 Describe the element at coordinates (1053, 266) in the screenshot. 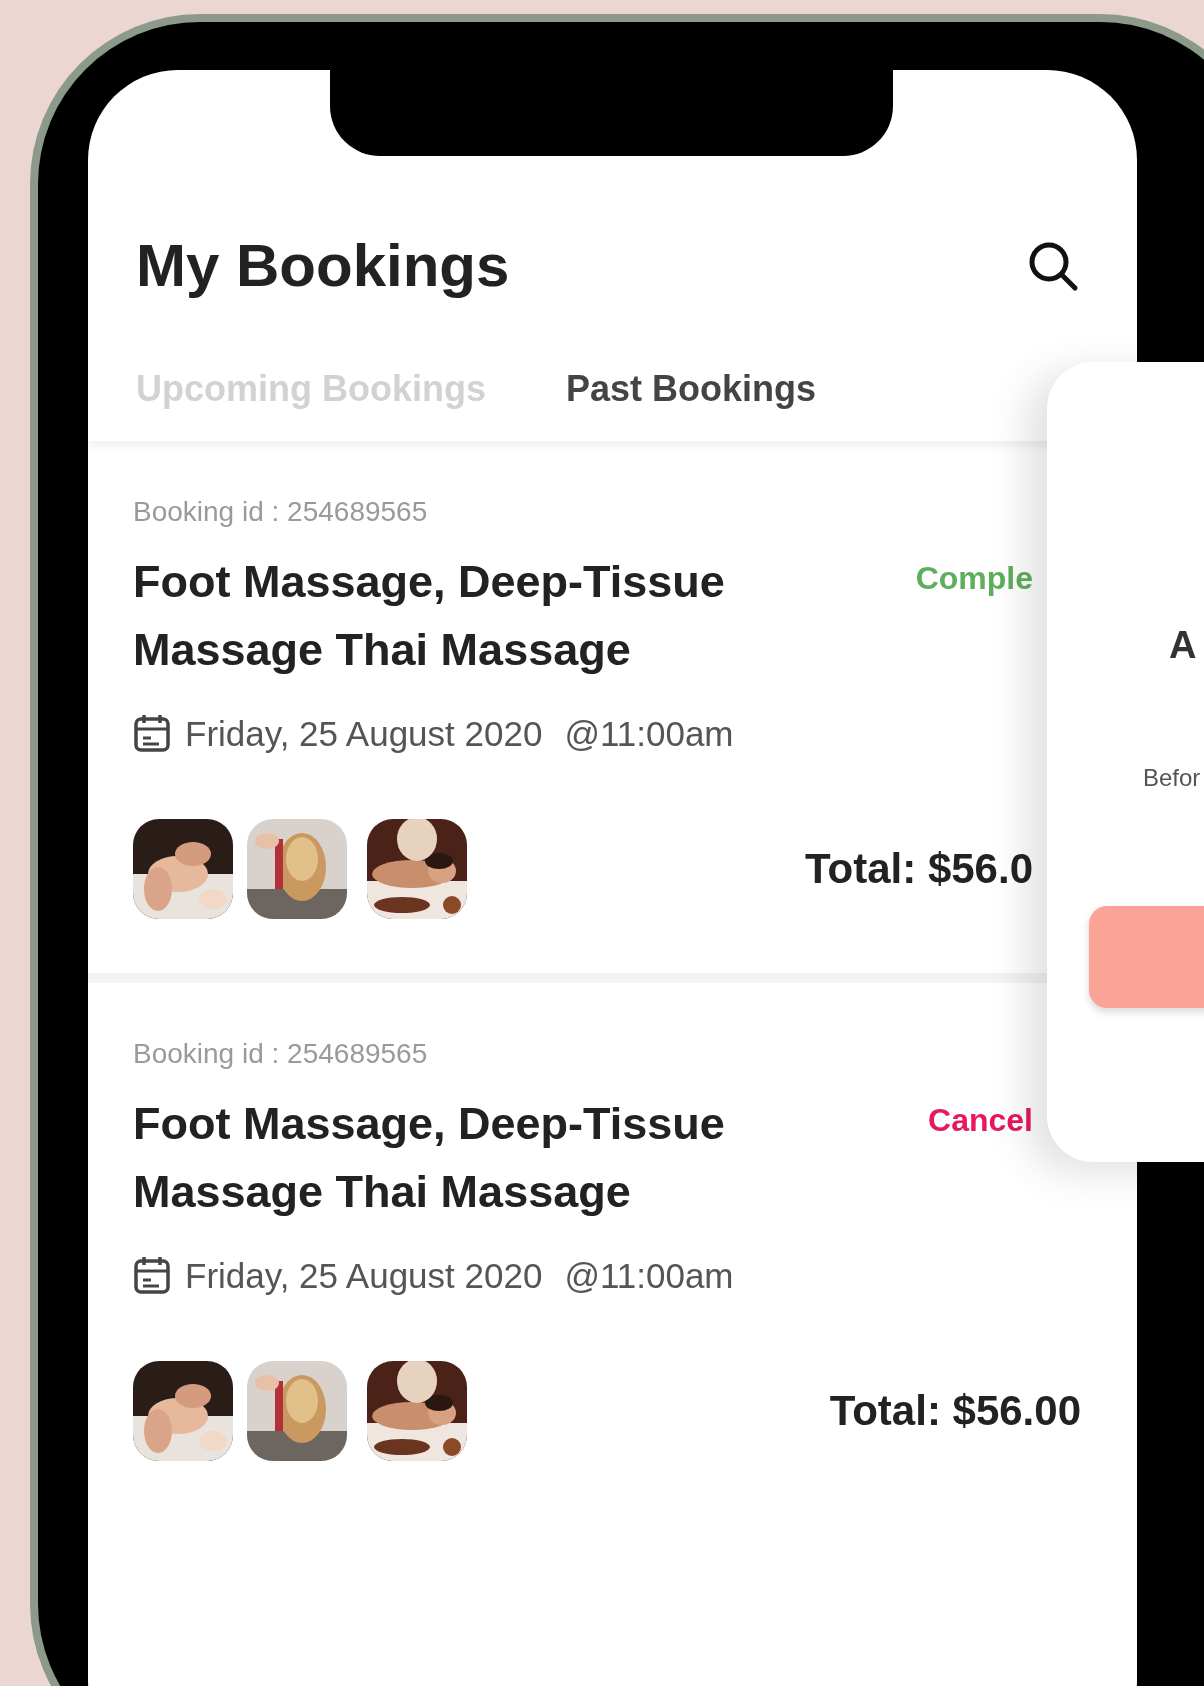

I see `search-icon` at that location.